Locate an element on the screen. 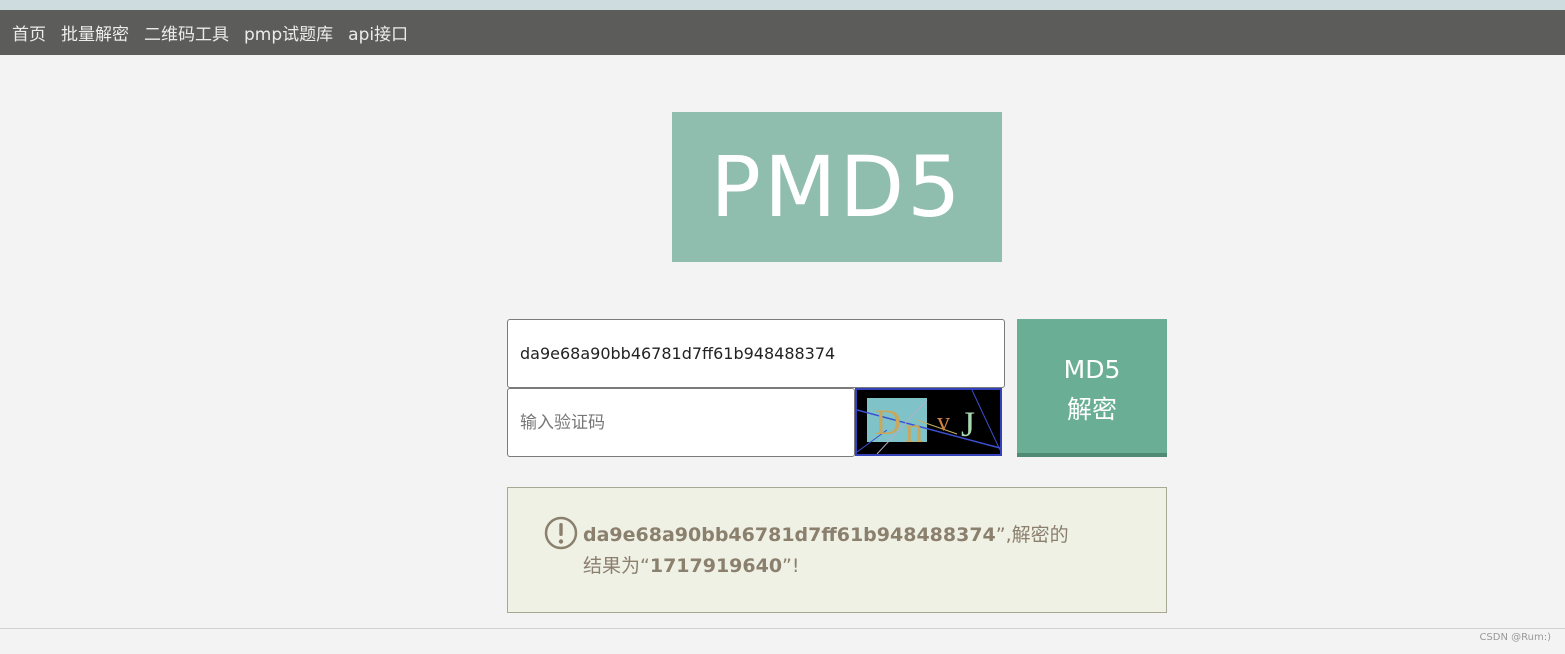 This screenshot has height=654, width=1565. result-plaintext-value: 1717919640 is located at coordinates (716, 566).